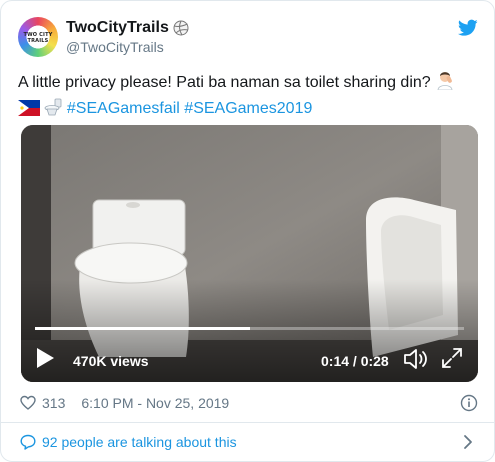 Image resolution: width=495 pixels, height=462 pixels. Describe the element at coordinates (248, 108) in the screenshot. I see `hashtag-seagames2019: #SEAGames2019` at that location.